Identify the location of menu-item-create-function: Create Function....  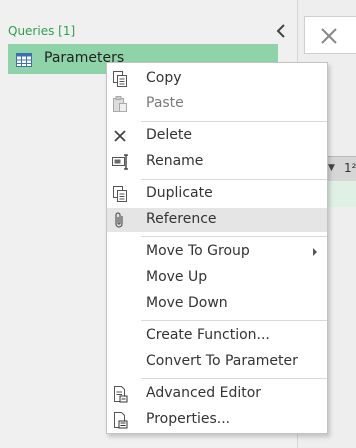
(217, 336).